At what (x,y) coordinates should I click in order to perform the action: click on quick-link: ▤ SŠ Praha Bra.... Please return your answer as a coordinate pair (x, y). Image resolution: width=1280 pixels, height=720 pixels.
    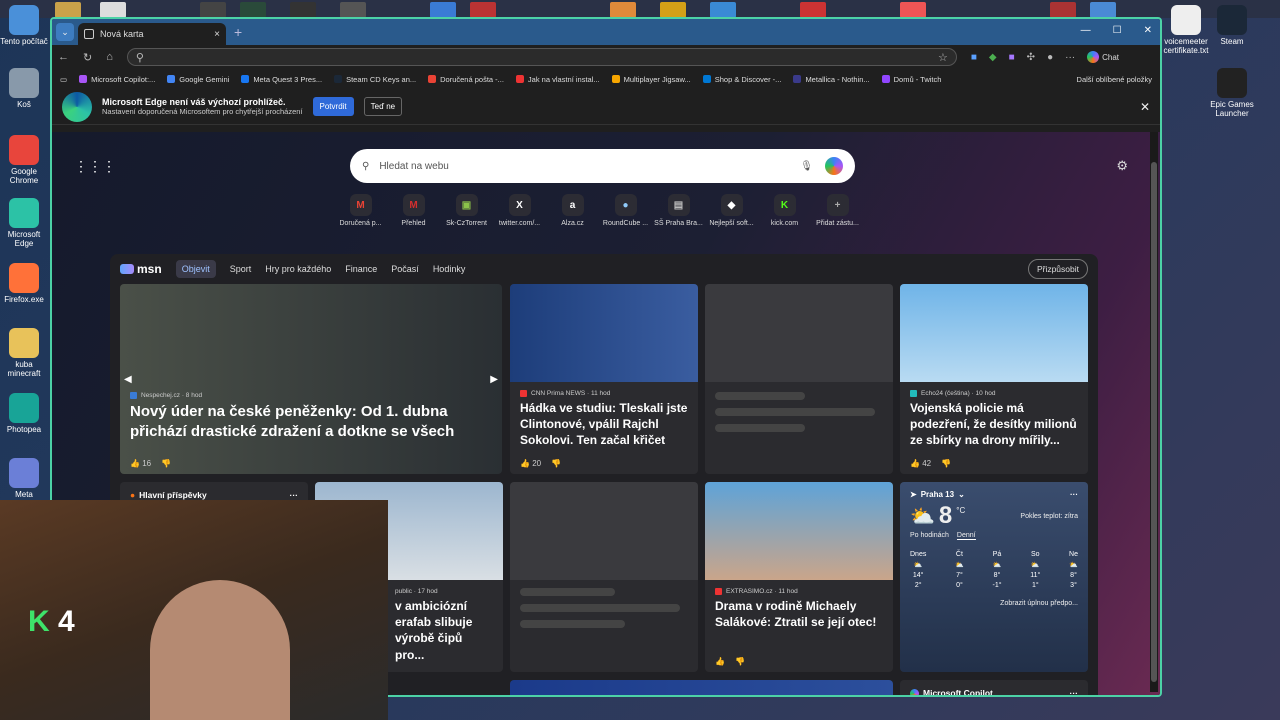
    Looking at the image, I should click on (678, 210).